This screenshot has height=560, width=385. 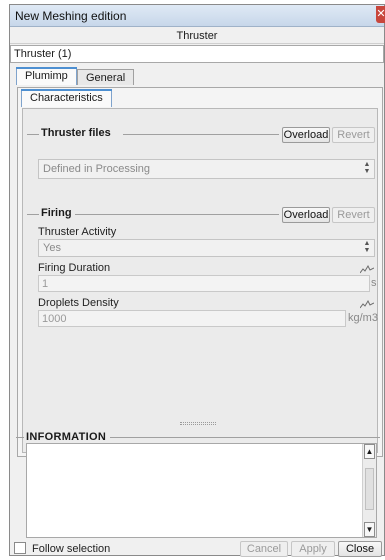 I want to click on thruster-files-combo-value: Defined in Processing, so click(x=97, y=169).